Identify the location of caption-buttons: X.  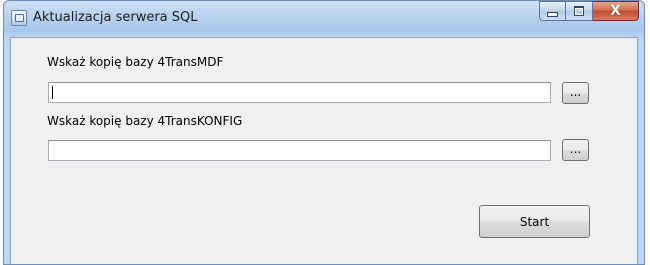
(589, 12).